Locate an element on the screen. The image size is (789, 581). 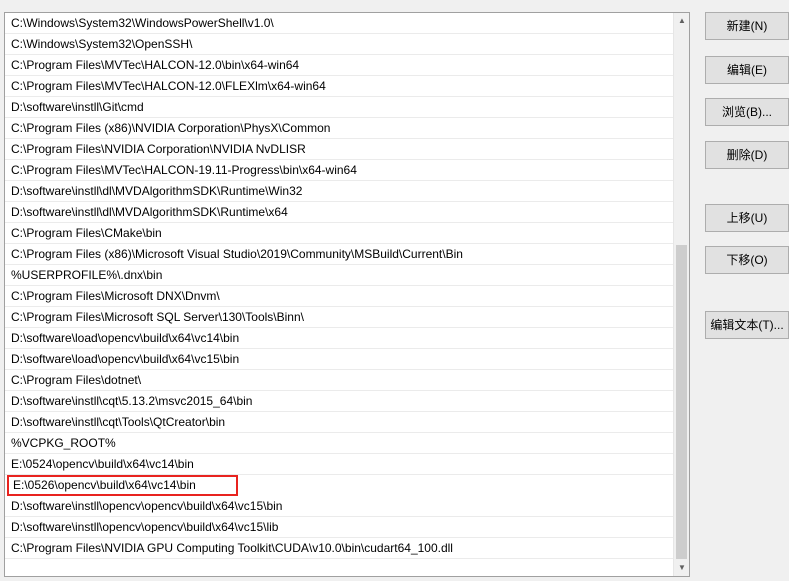
scroll-down-arrow-icon: ▼ is located at coordinates (681, 568).